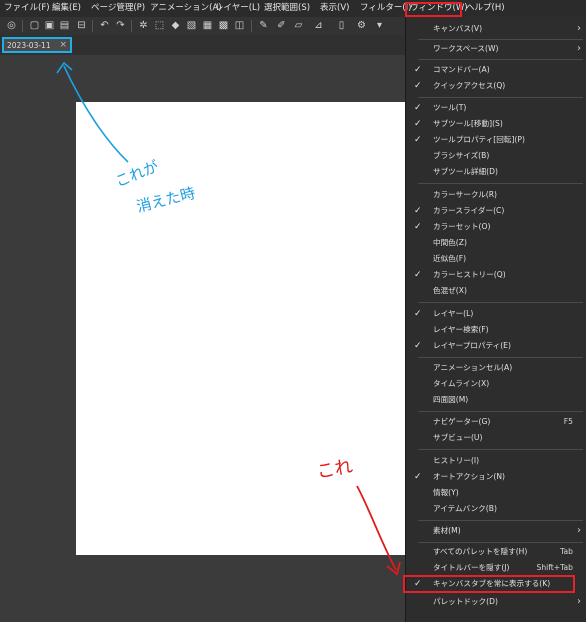 The image size is (586, 622). I want to click on canvas-tab-option-highlight, so click(489, 584).